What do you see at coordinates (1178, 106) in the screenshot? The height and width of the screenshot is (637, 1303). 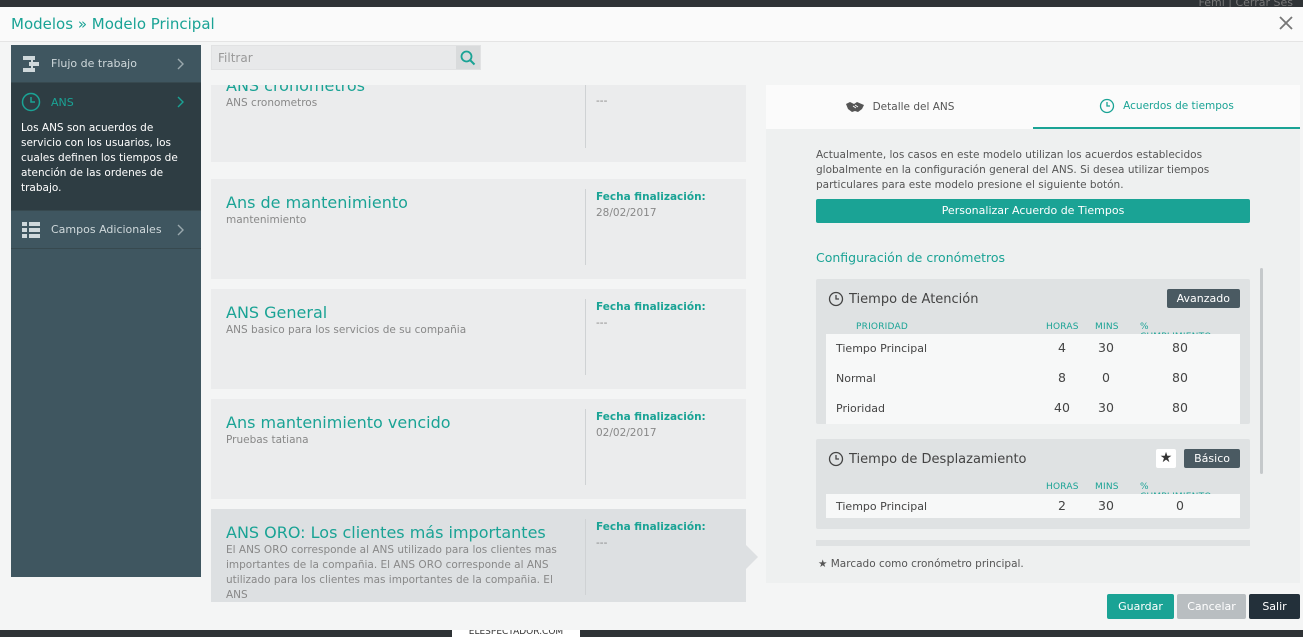 I see `tab-label: Acuerdos de tiempos` at bounding box center [1178, 106].